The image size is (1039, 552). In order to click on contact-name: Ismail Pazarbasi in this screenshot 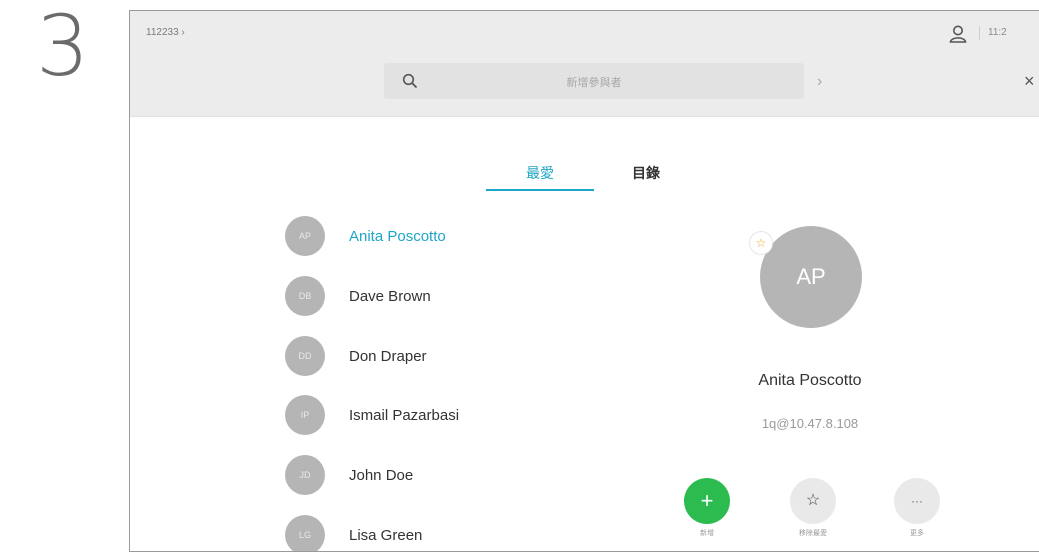, I will do `click(404, 415)`.